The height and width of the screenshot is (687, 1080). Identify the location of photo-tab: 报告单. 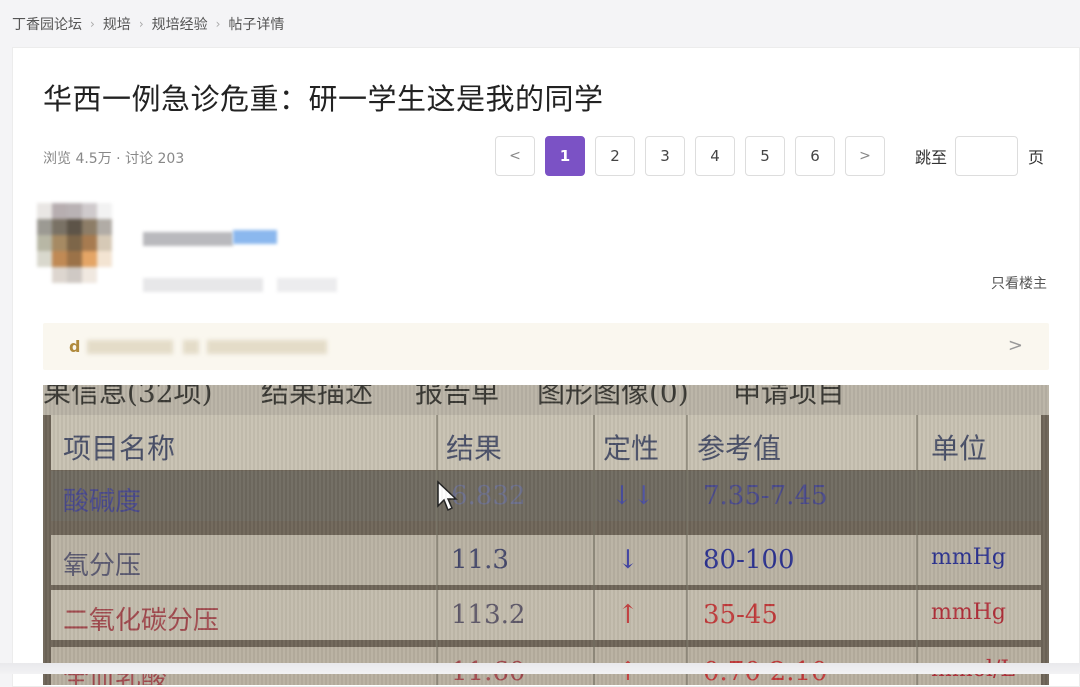
(457, 397).